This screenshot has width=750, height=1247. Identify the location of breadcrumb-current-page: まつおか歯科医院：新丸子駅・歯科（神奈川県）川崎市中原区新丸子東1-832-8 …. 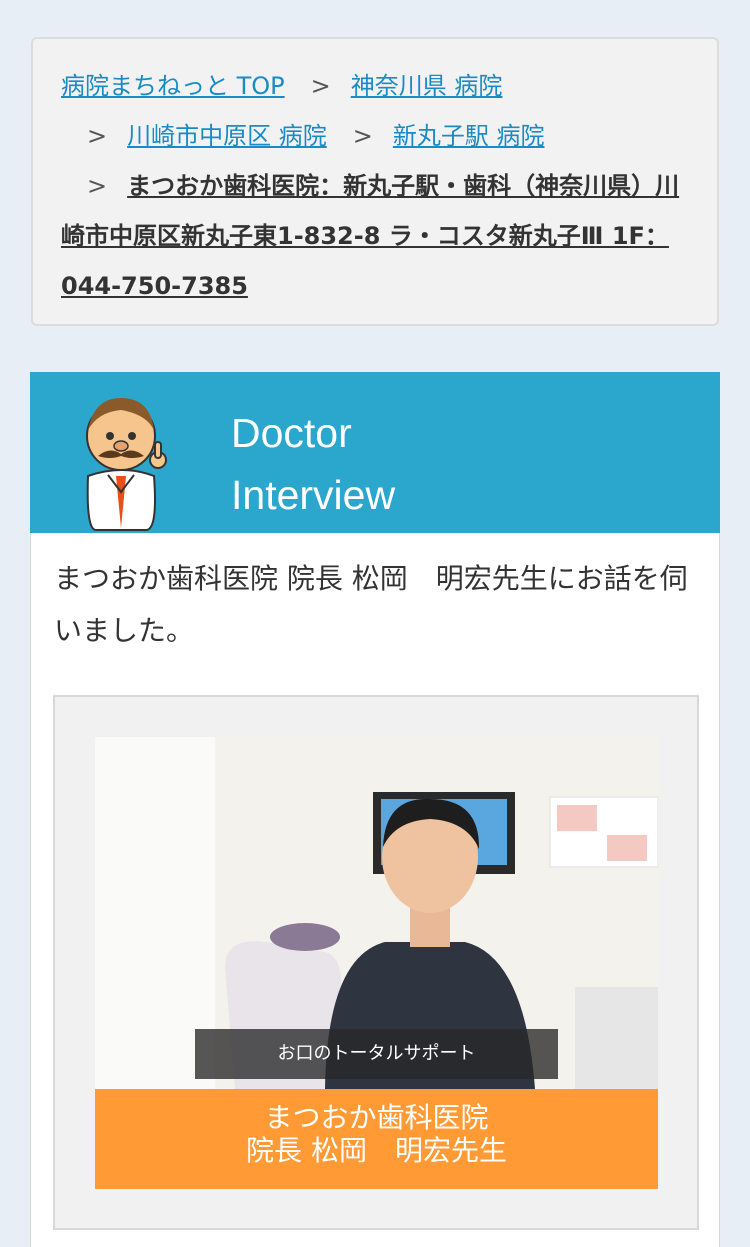
(370, 236).